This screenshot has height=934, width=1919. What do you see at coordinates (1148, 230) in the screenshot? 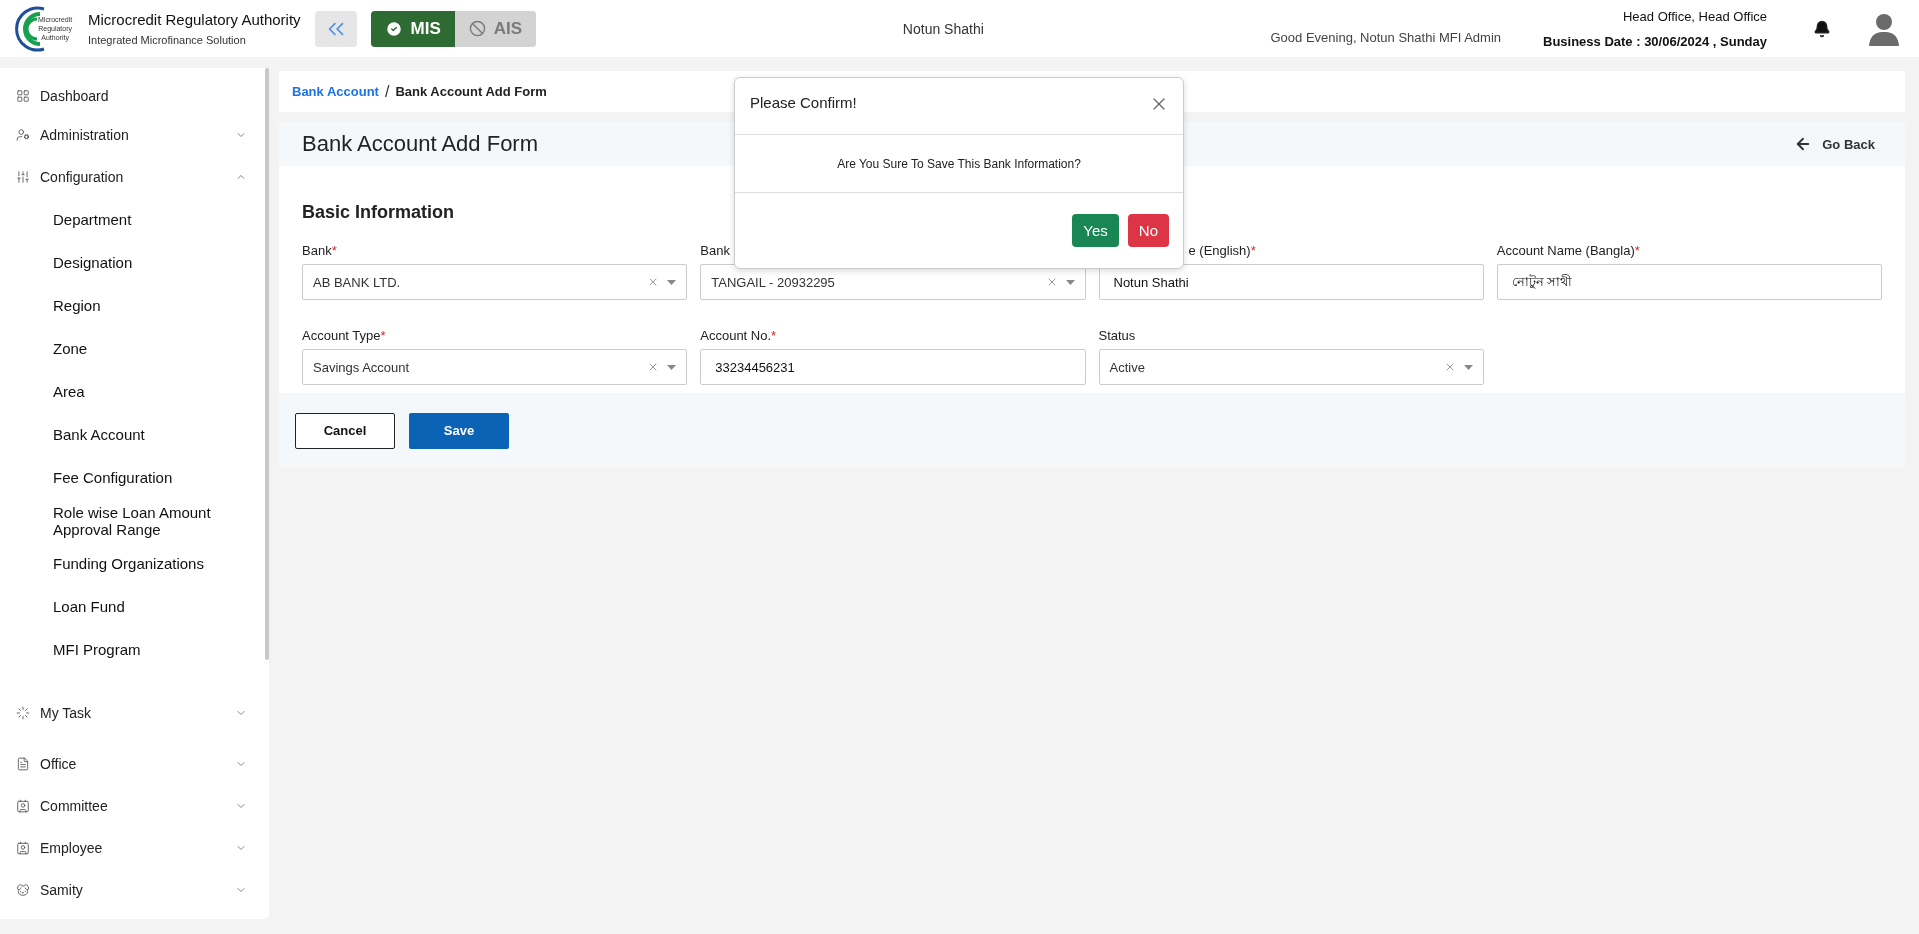
I see `no-button: No` at bounding box center [1148, 230].